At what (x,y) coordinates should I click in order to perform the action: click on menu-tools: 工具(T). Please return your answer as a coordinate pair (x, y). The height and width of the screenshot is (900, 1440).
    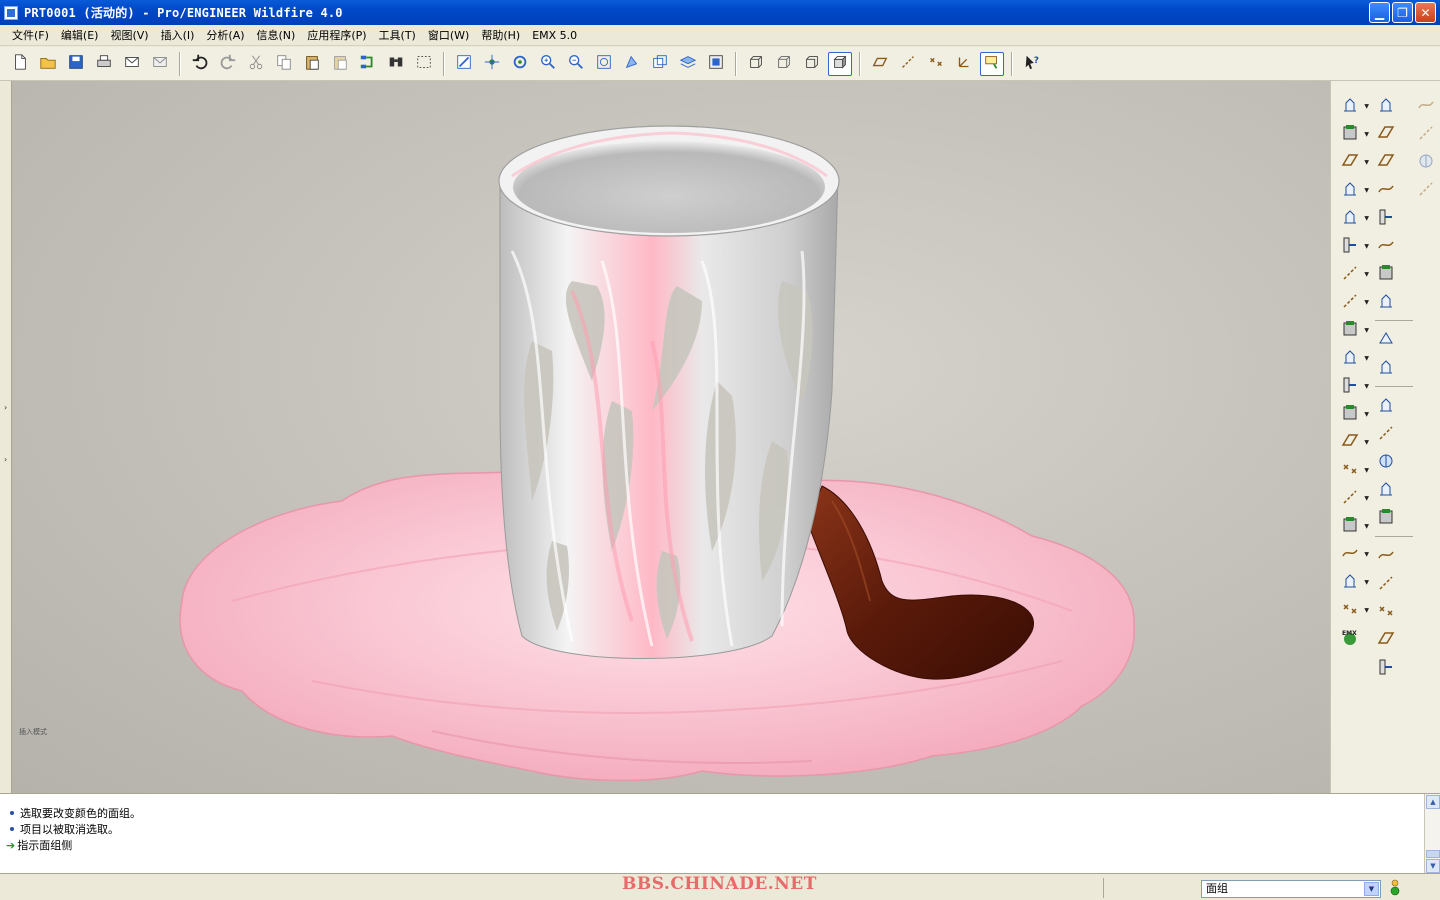
    Looking at the image, I should click on (397, 35).